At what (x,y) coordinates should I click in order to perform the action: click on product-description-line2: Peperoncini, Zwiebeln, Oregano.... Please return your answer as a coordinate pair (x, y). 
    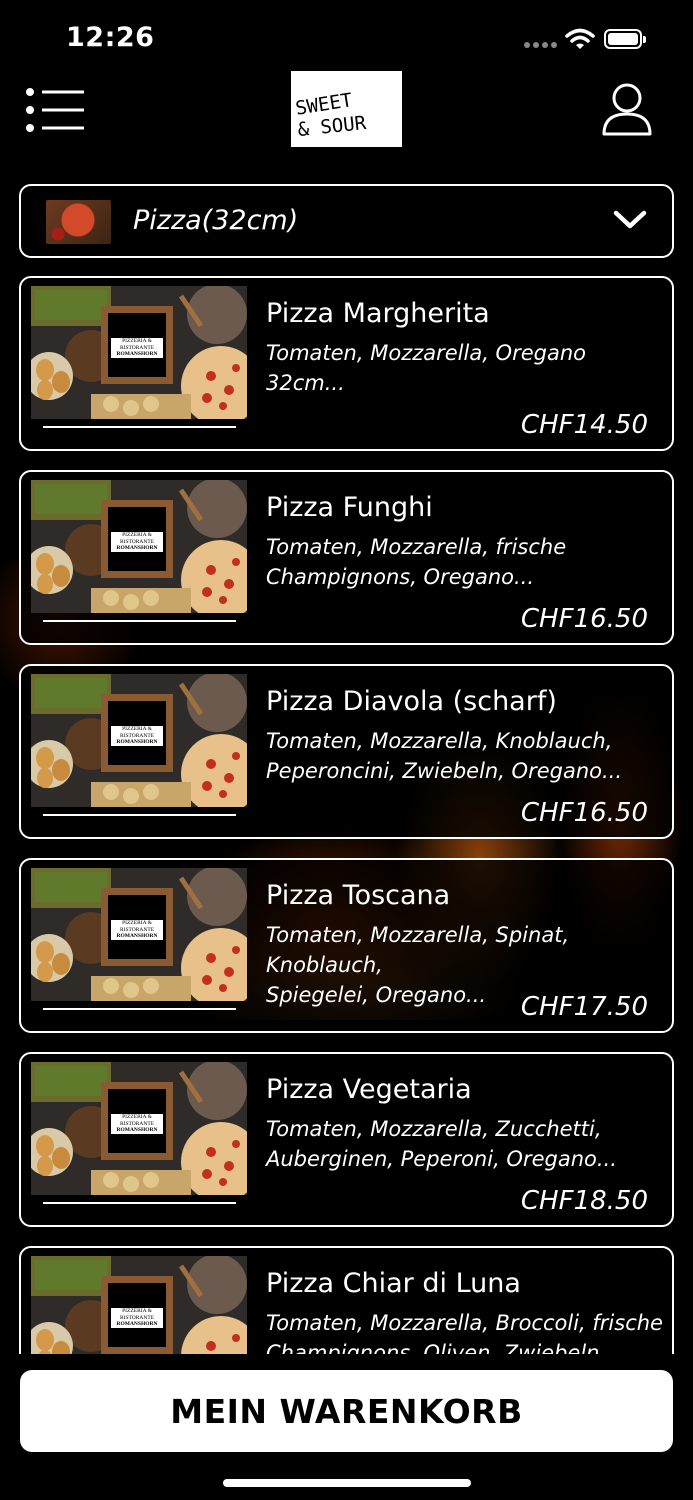
    Looking at the image, I should click on (444, 771).